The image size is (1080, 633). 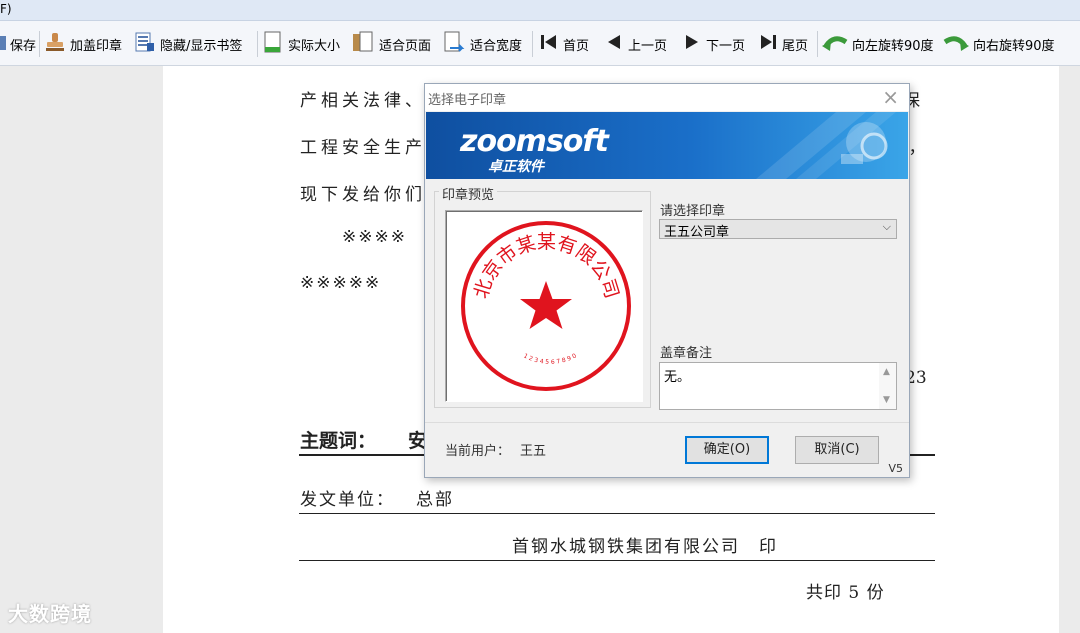 What do you see at coordinates (363, 195) in the screenshot?
I see `doc-line-3: 现下发给你们` at bounding box center [363, 195].